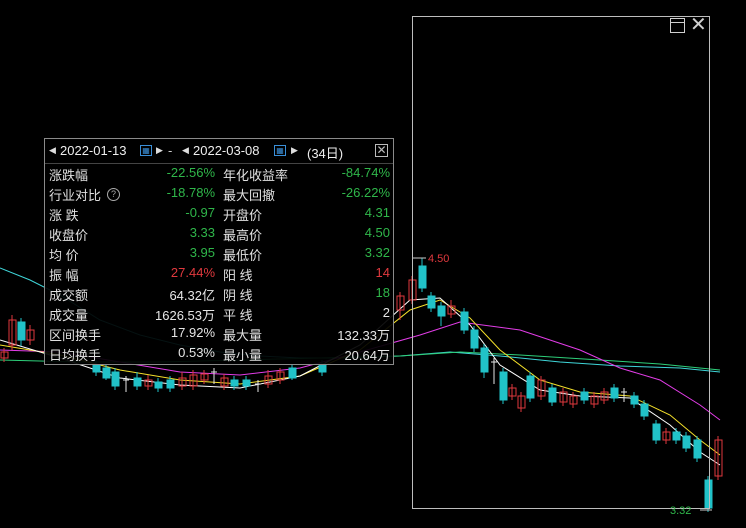 The image size is (746, 528). What do you see at coordinates (202, 252) in the screenshot?
I see `stat-value: 3.95` at bounding box center [202, 252].